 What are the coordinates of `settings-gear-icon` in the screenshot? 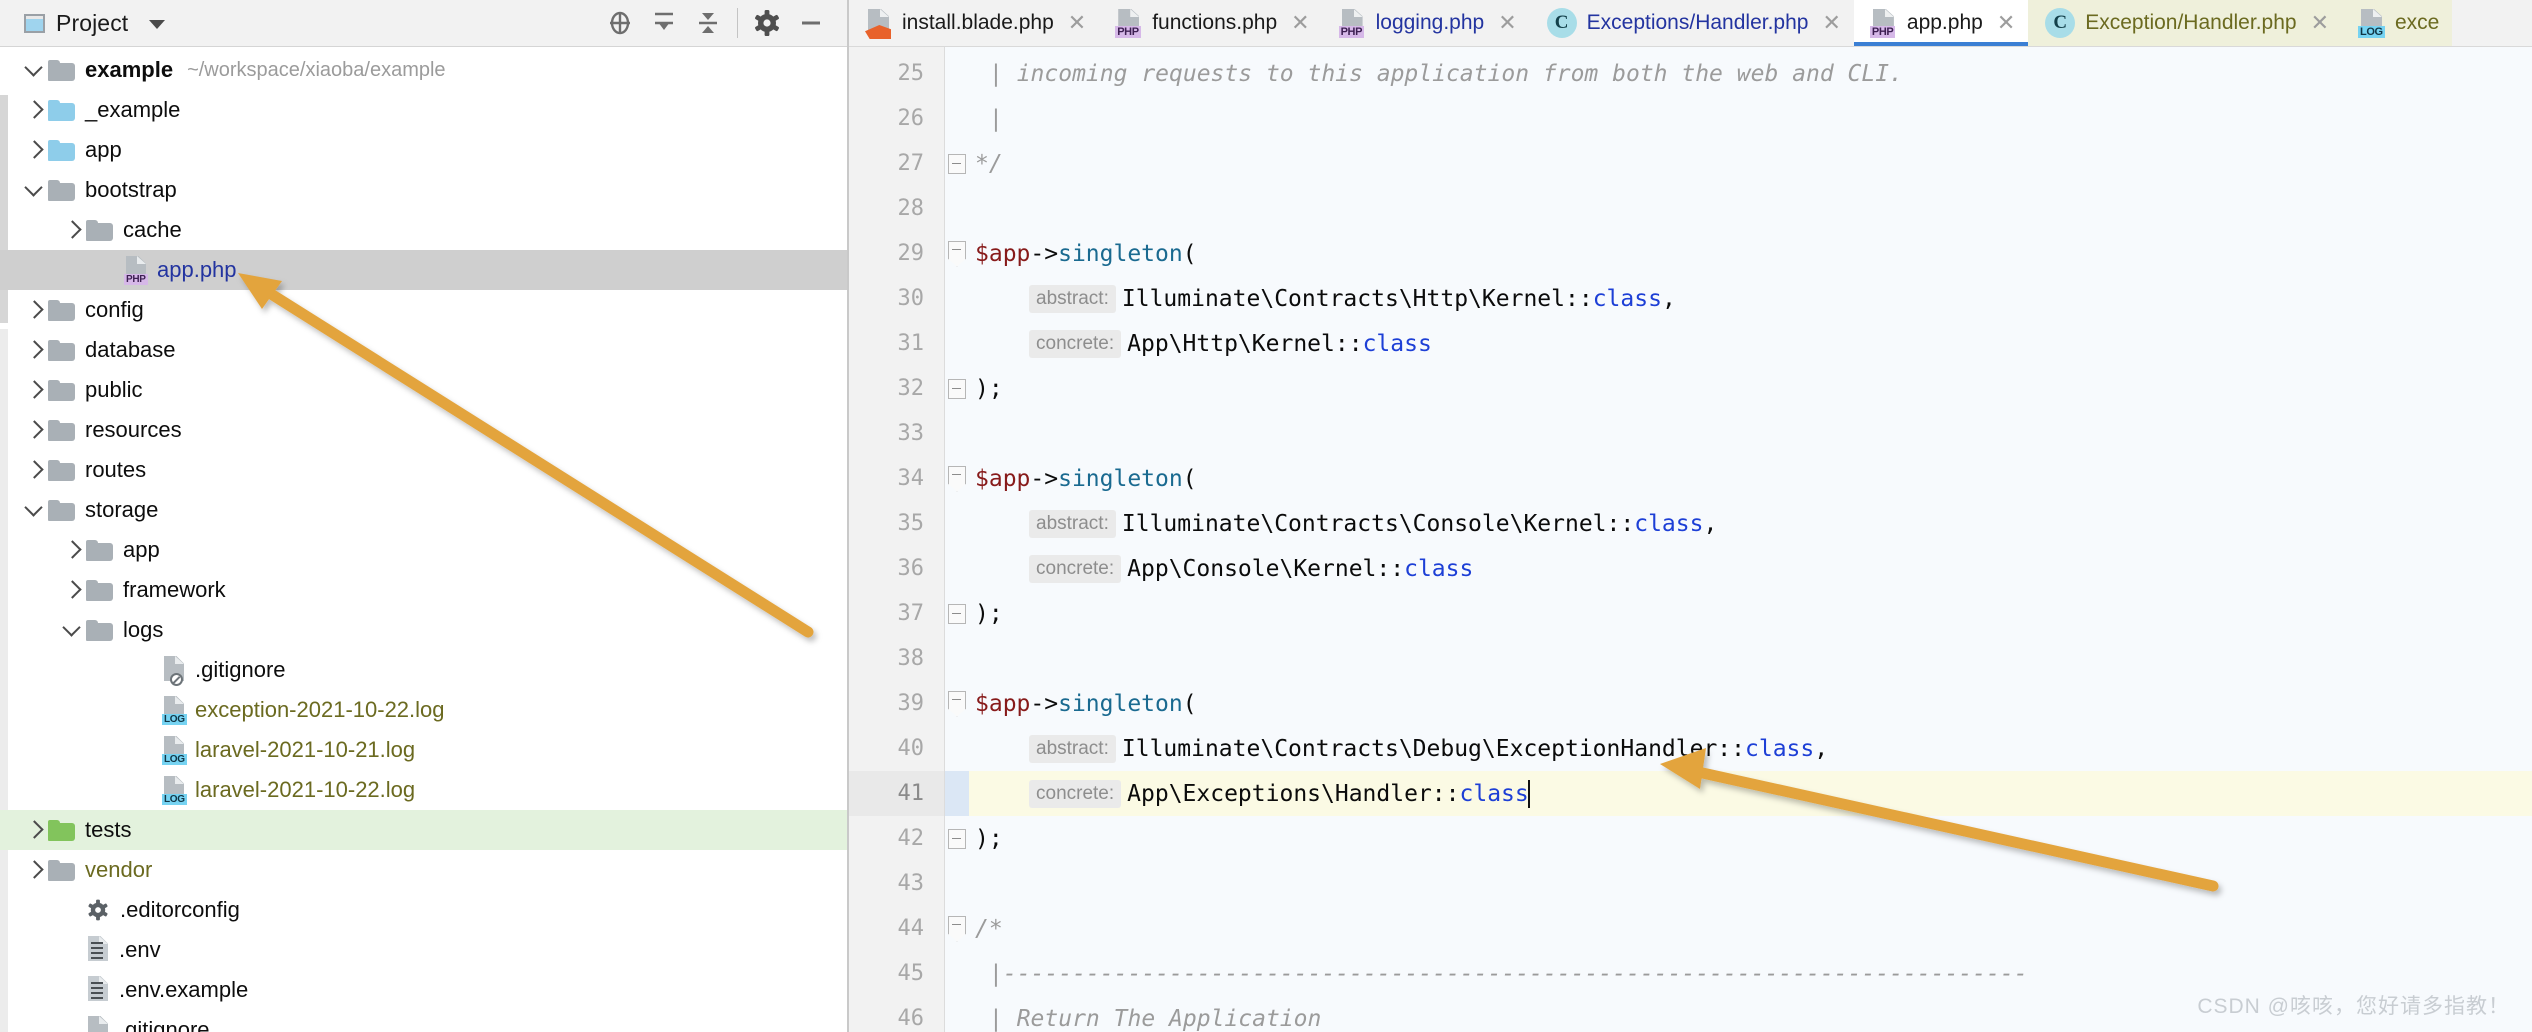 It's located at (767, 23).